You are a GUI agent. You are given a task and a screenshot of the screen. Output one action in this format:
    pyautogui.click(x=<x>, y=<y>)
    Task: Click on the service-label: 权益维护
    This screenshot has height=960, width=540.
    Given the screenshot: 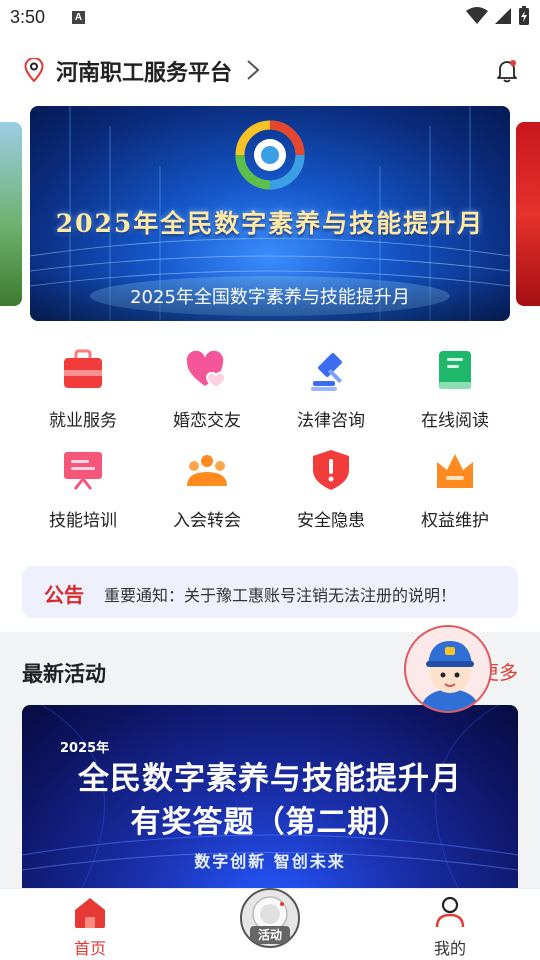 What is the action you would take?
    pyautogui.click(x=455, y=521)
    